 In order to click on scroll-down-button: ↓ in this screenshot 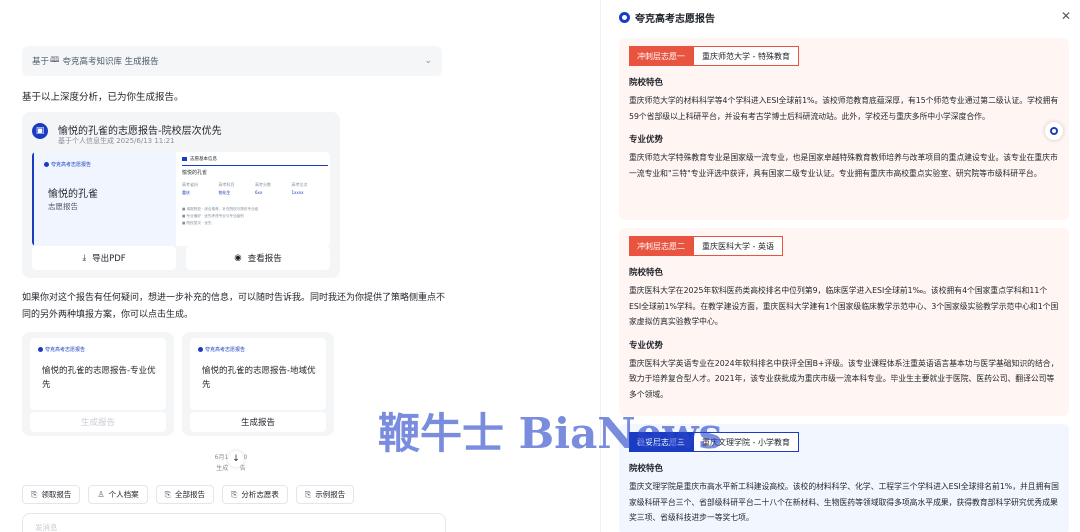, I will do `click(236, 459)`.